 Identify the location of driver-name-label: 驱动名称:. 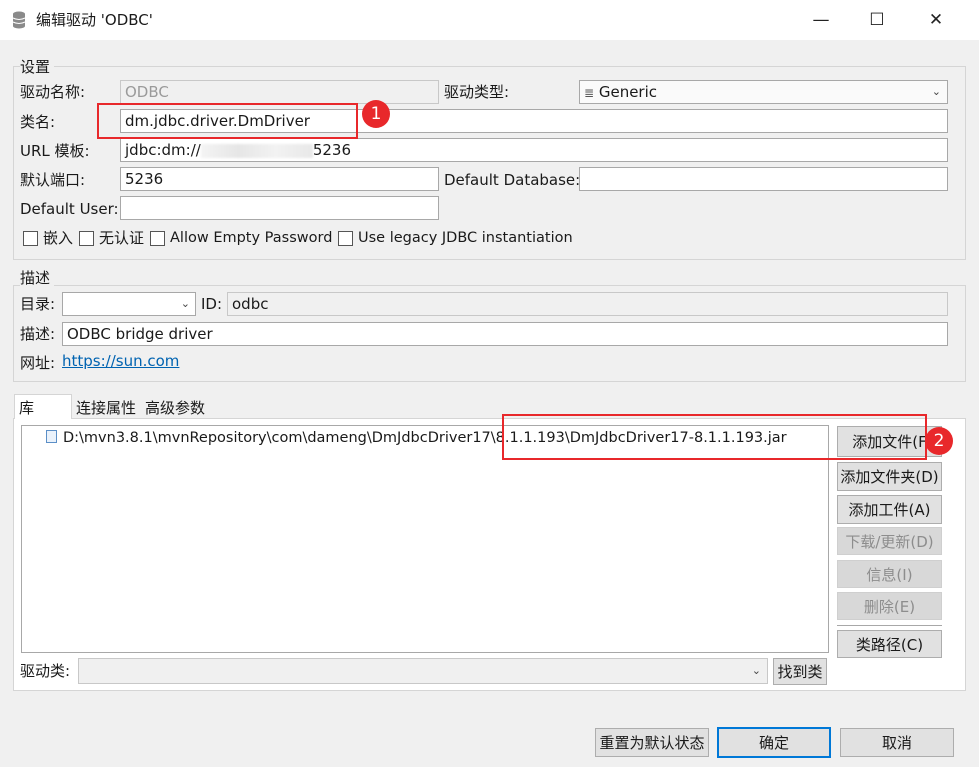
(53, 92).